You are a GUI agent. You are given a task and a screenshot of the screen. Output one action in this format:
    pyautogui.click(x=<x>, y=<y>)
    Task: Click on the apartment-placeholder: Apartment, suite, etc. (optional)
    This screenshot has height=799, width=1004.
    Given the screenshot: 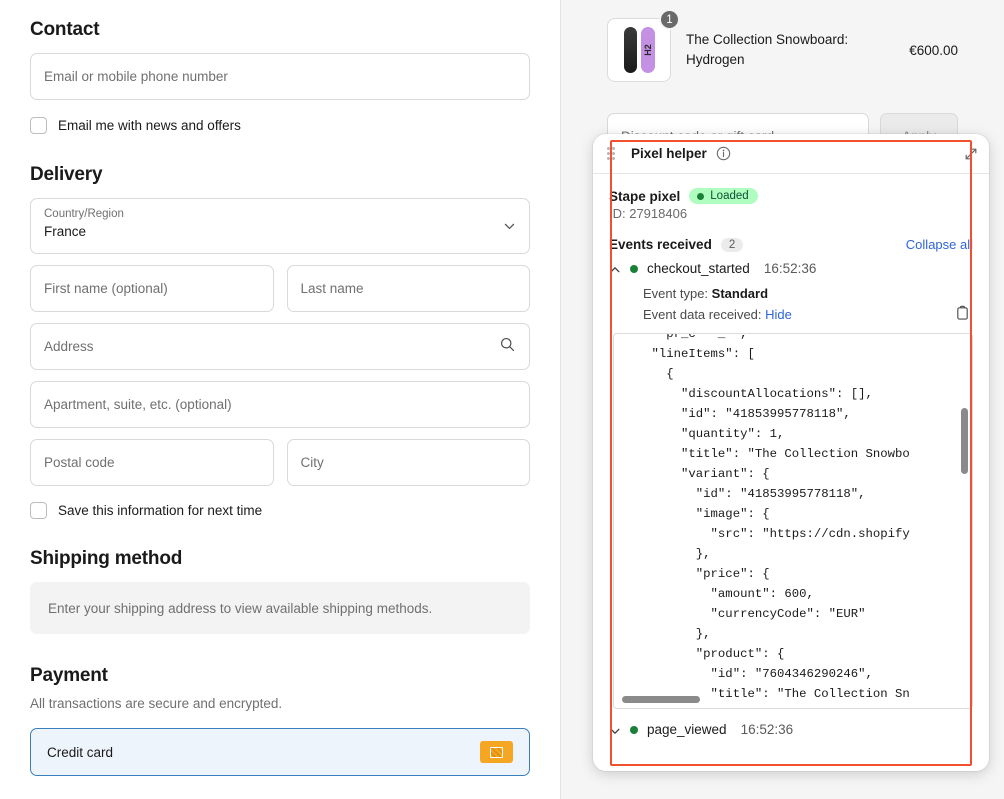 What is the action you would take?
    pyautogui.click(x=138, y=404)
    